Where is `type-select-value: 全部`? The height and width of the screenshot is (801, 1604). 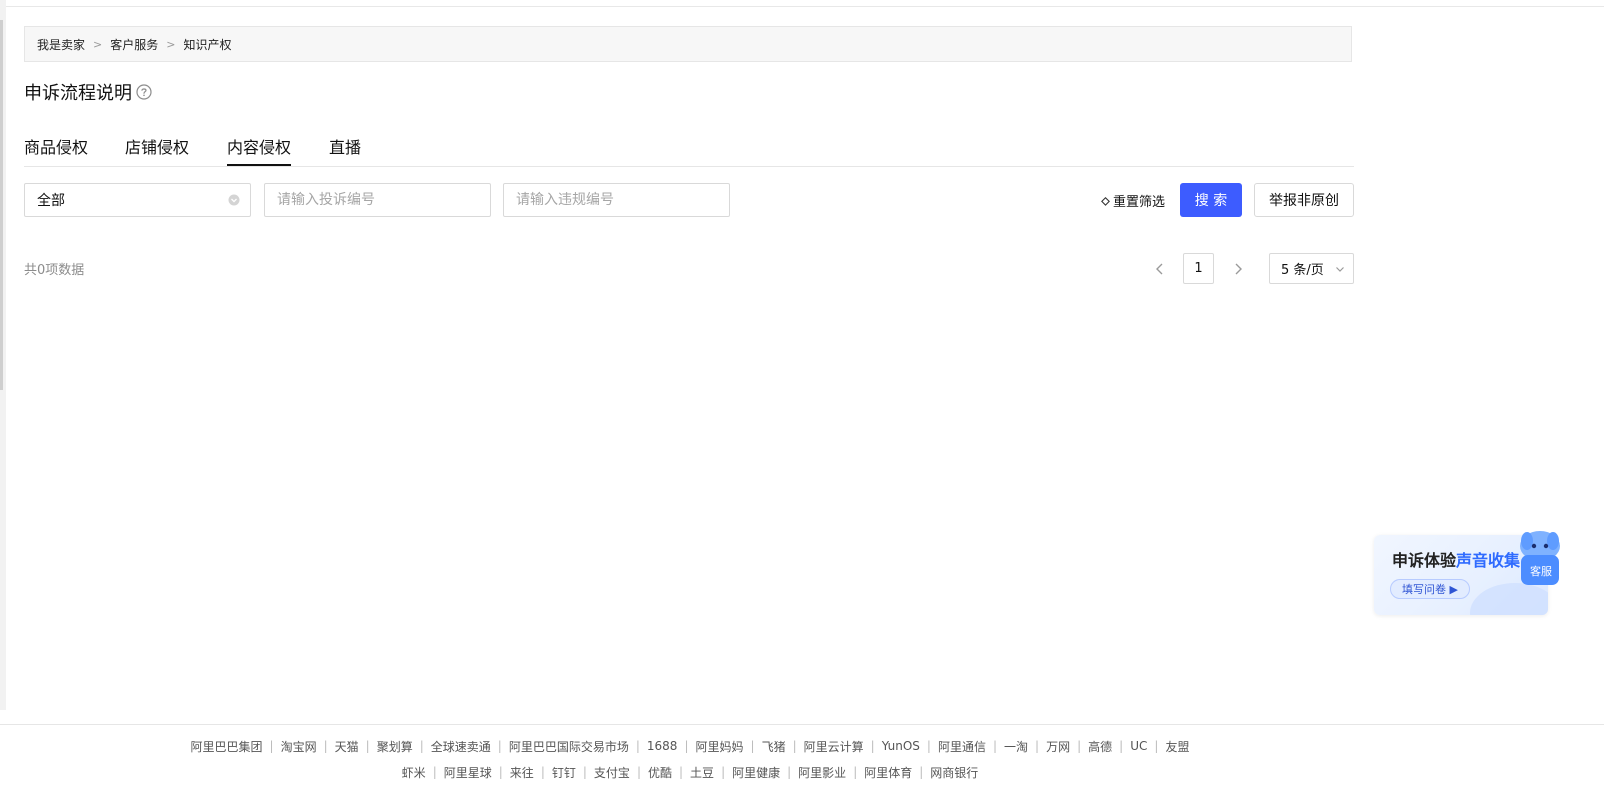 type-select-value: 全部 is located at coordinates (51, 201).